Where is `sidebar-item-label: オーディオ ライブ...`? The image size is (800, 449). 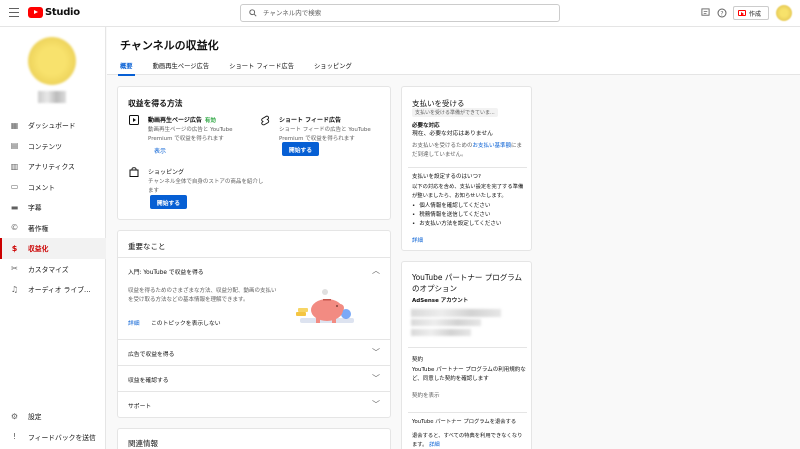
sidebar-item-label: オーディオ ライブ... is located at coordinates (59, 290).